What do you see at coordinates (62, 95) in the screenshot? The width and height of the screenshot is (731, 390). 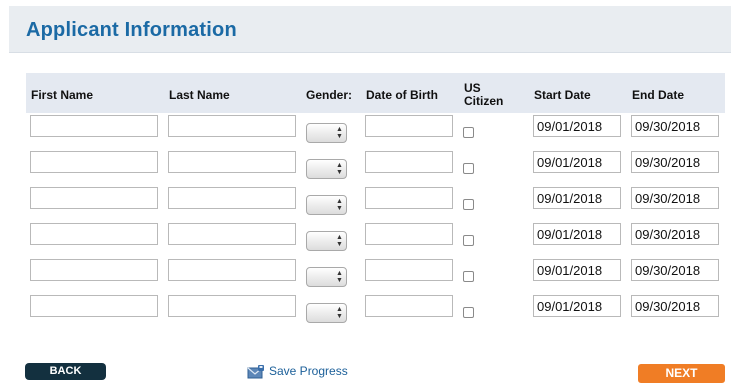 I see `column-header-first-name: First Name` at bounding box center [62, 95].